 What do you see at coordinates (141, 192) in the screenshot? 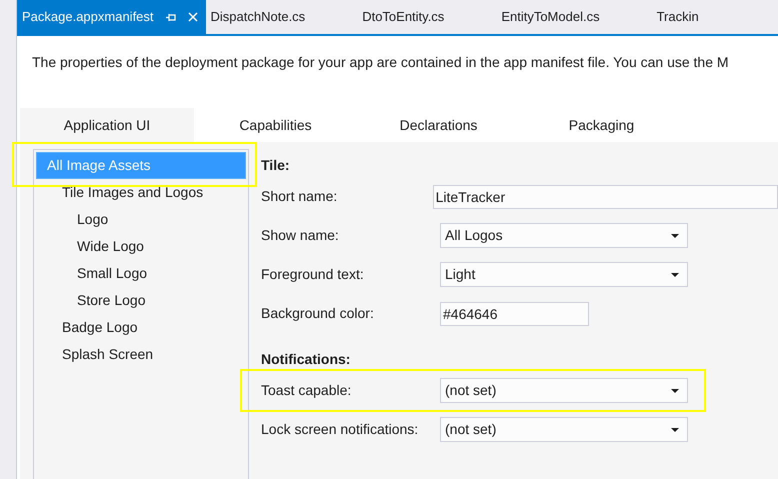
I see `tree-item: Tile Images and Logos` at bounding box center [141, 192].